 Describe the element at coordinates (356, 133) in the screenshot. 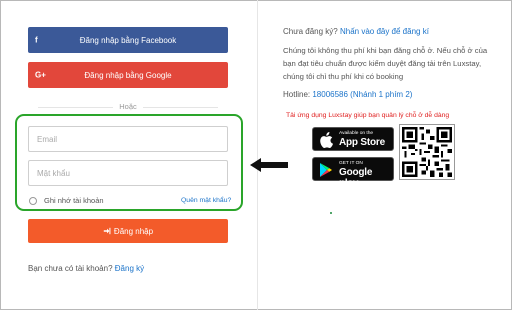

I see `app-store-small-text: Available on the` at that location.